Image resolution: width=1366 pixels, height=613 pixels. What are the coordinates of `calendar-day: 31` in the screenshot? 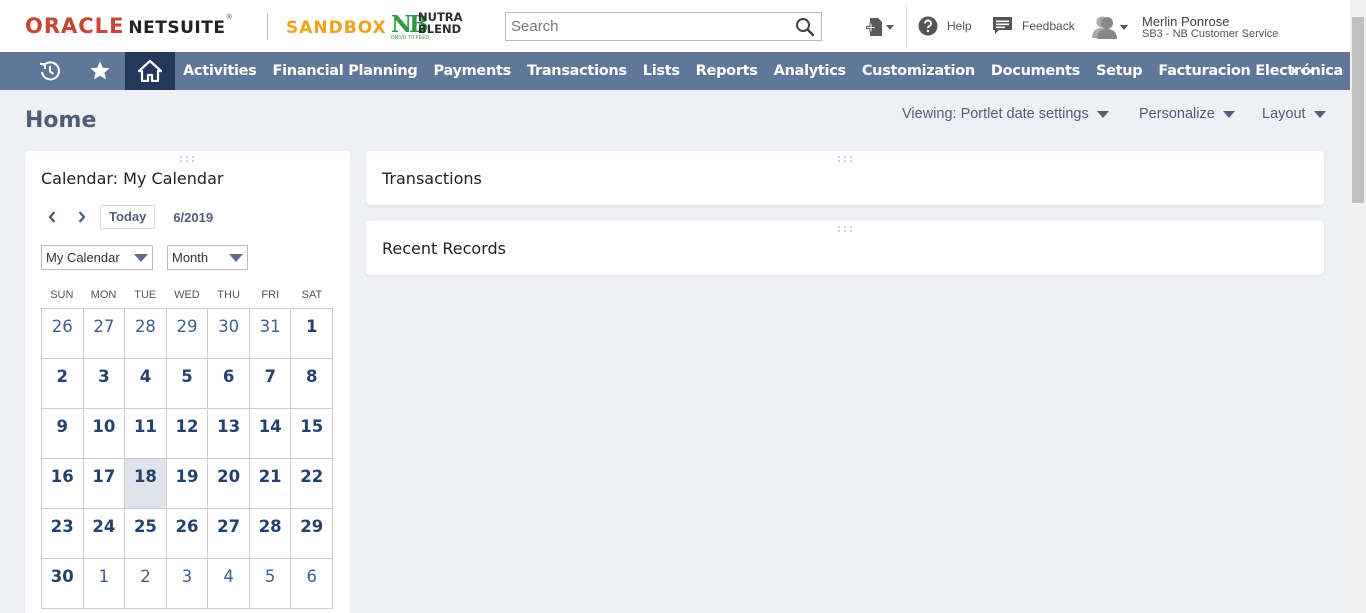 It's located at (270, 334).